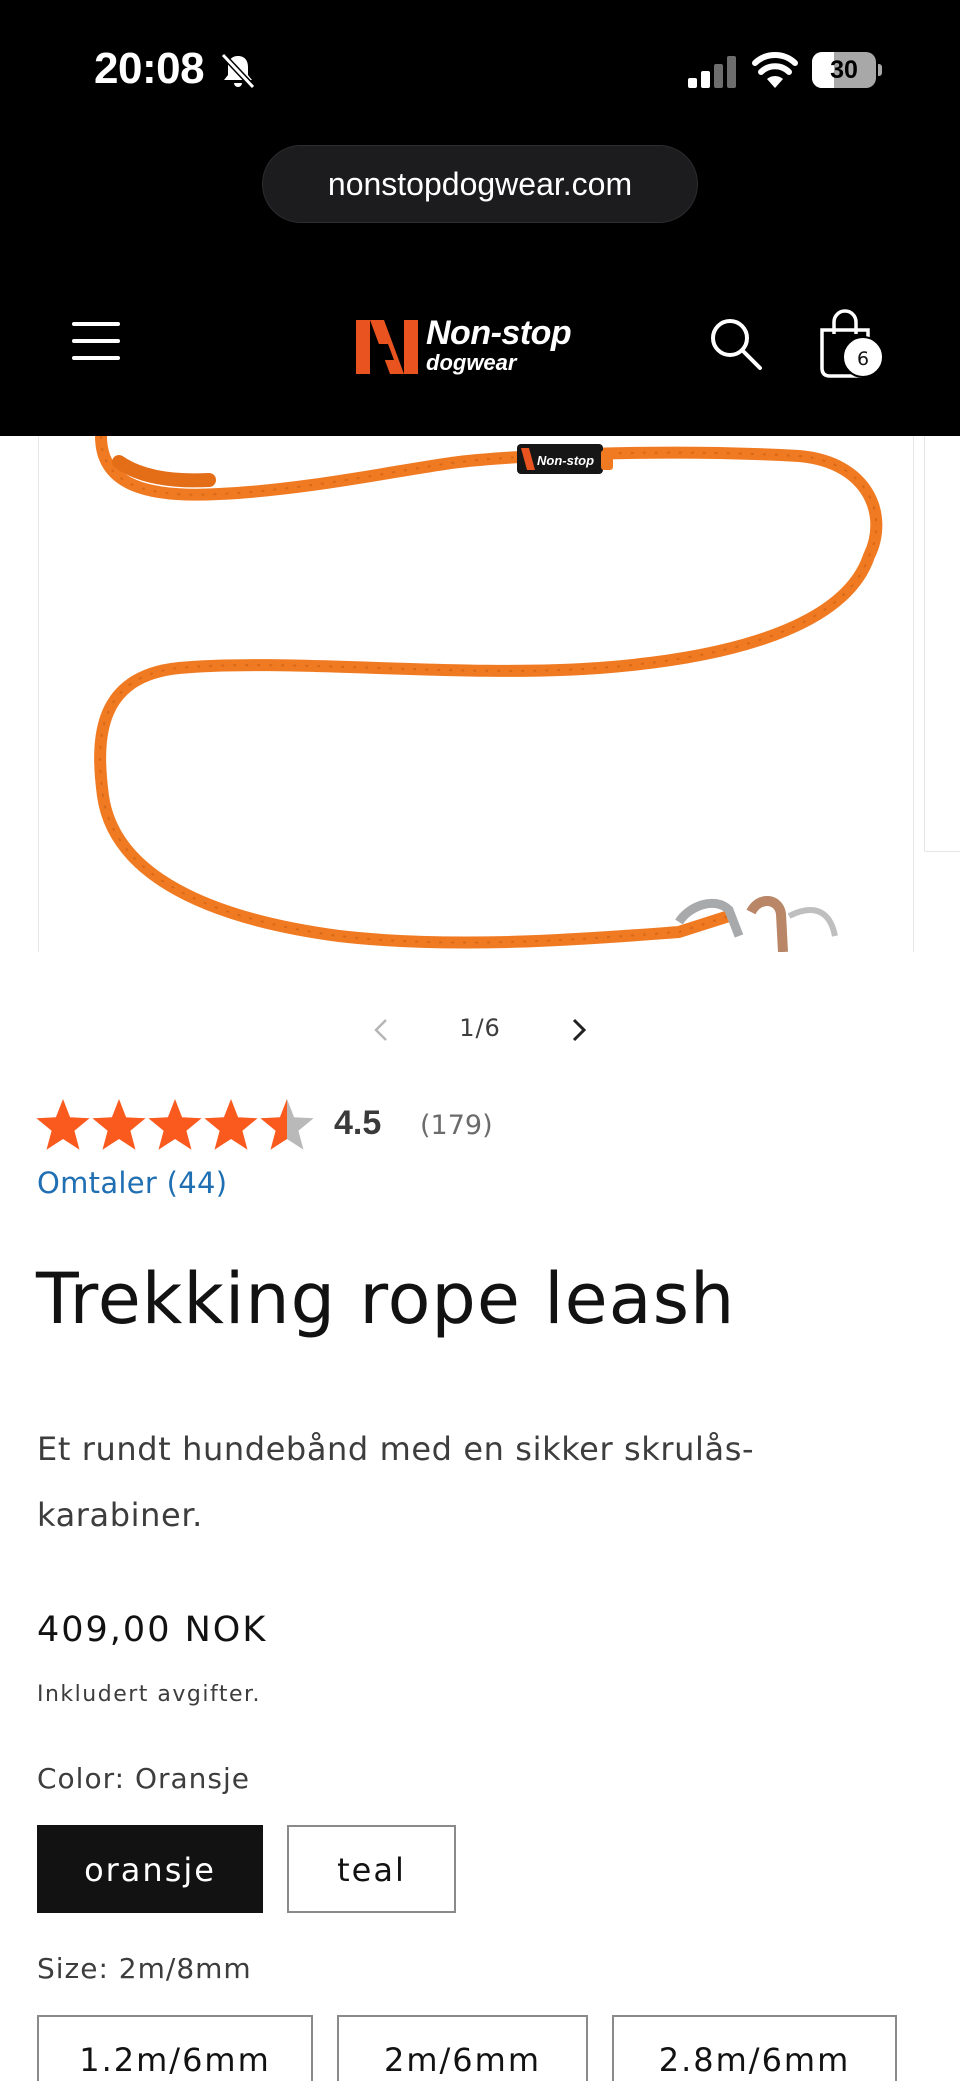 The width and height of the screenshot is (960, 2081). What do you see at coordinates (578, 1030) in the screenshot?
I see `chevron-right-icon` at bounding box center [578, 1030].